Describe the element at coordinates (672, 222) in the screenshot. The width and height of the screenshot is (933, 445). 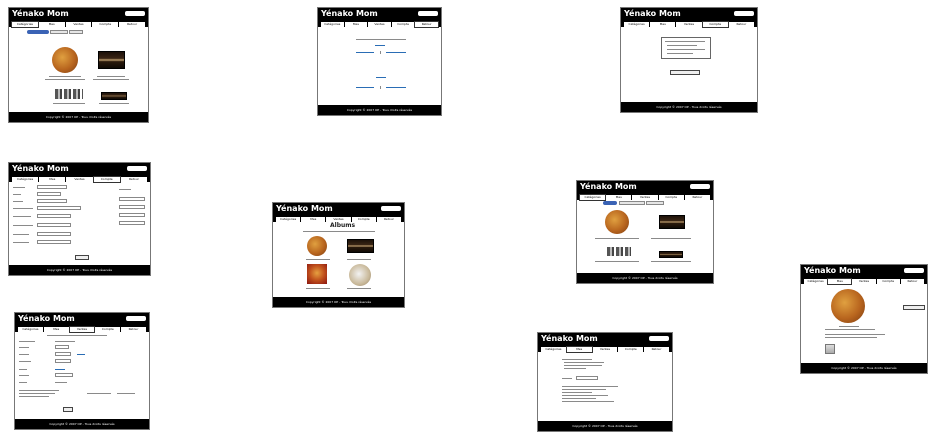
I see `result-image-casket` at that location.